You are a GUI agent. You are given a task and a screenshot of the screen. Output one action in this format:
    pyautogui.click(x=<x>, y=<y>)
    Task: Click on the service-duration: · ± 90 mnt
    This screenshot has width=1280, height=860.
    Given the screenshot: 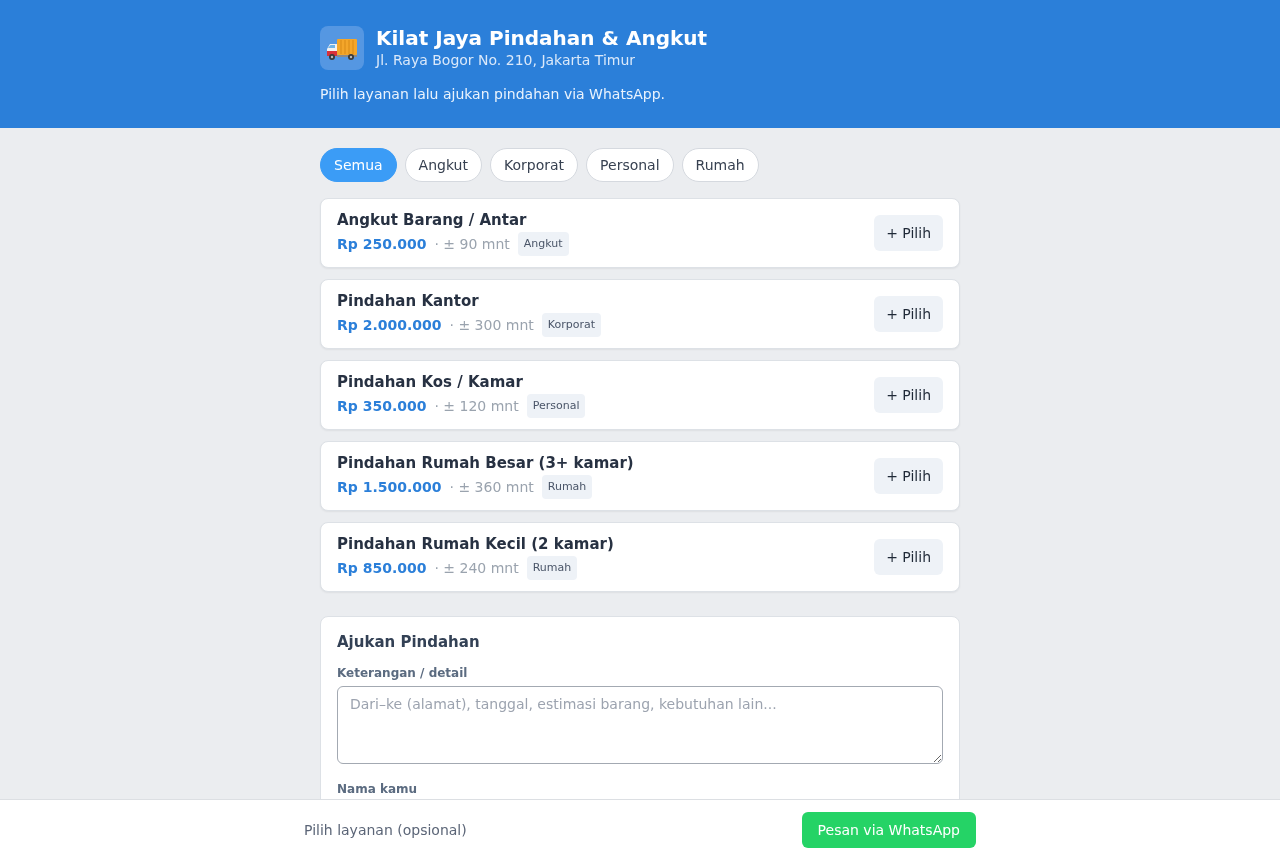 What is the action you would take?
    pyautogui.click(x=472, y=244)
    